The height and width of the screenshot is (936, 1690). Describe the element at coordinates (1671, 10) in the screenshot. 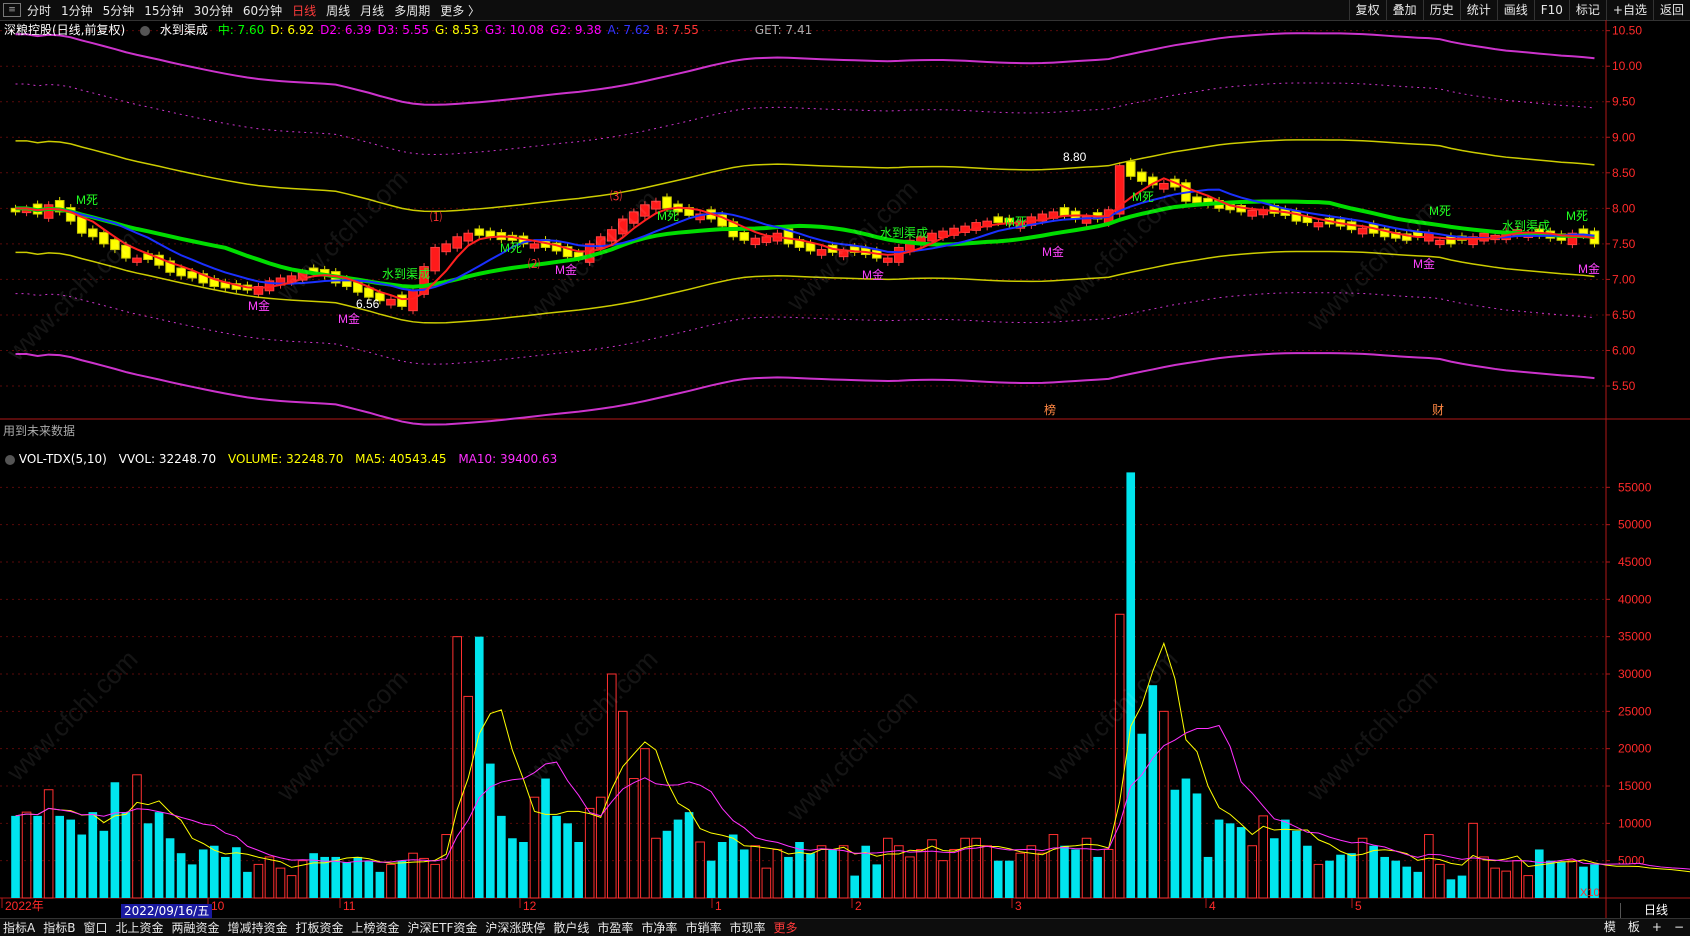

I see `tool-button: 返回` at that location.